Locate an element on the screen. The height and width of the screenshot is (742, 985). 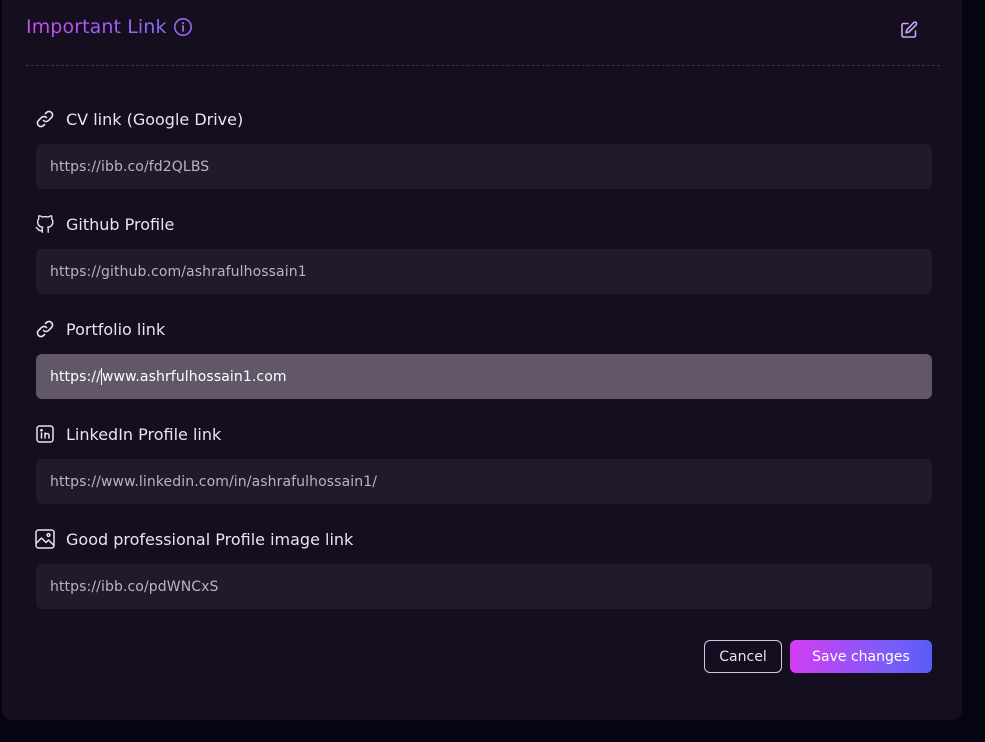
edit-icon is located at coordinates (909, 30).